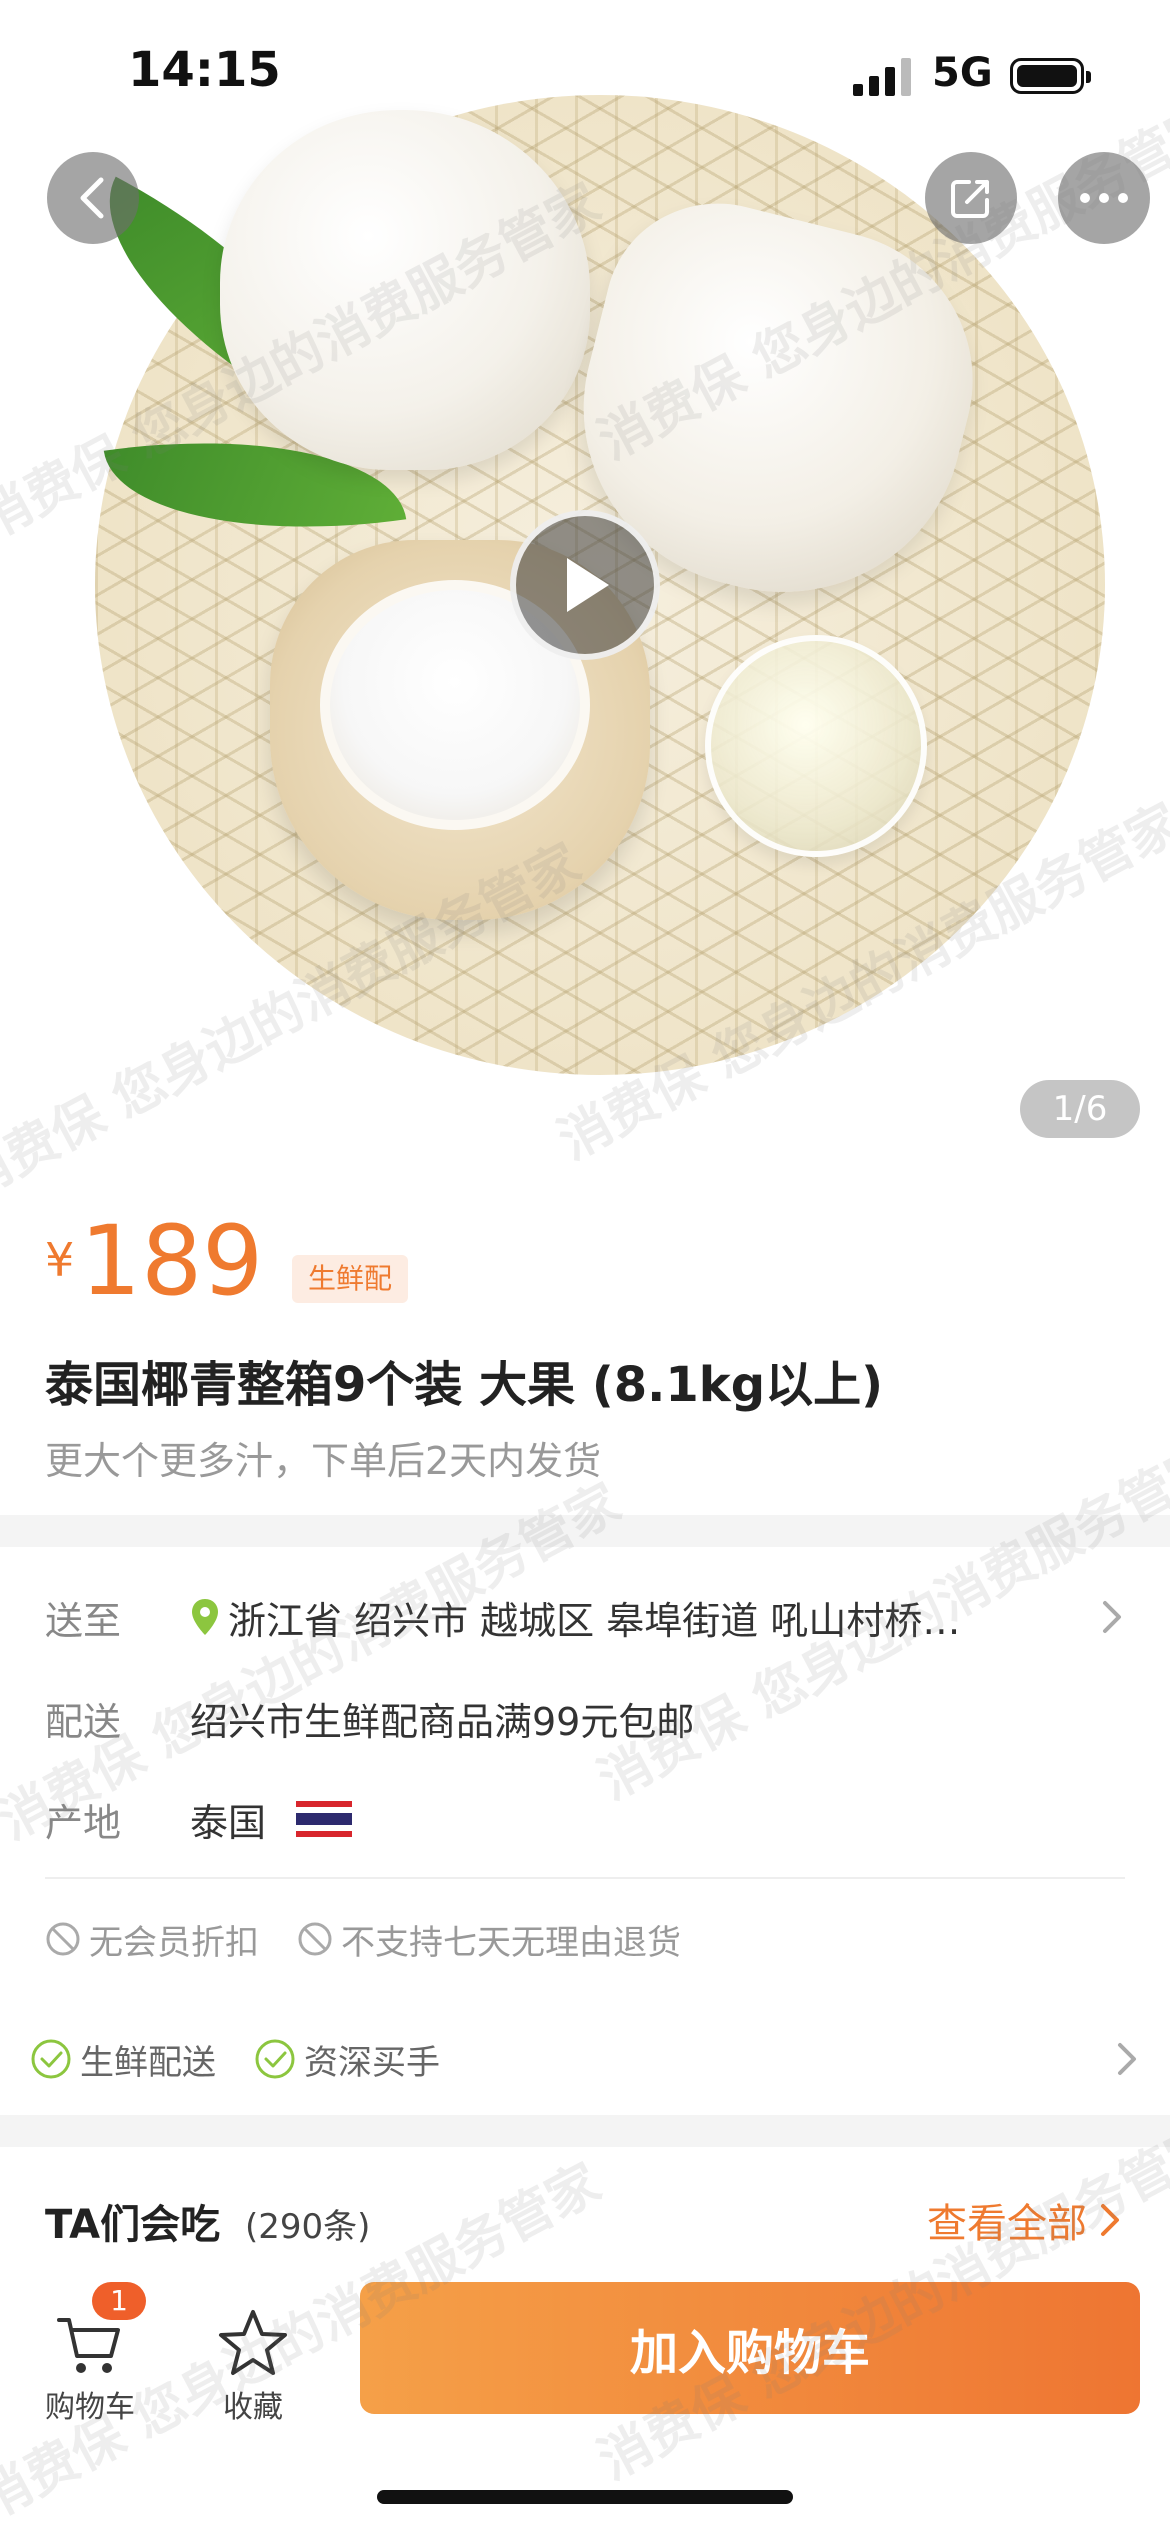  I want to click on thailand-flag-icon, so click(324, 1819).